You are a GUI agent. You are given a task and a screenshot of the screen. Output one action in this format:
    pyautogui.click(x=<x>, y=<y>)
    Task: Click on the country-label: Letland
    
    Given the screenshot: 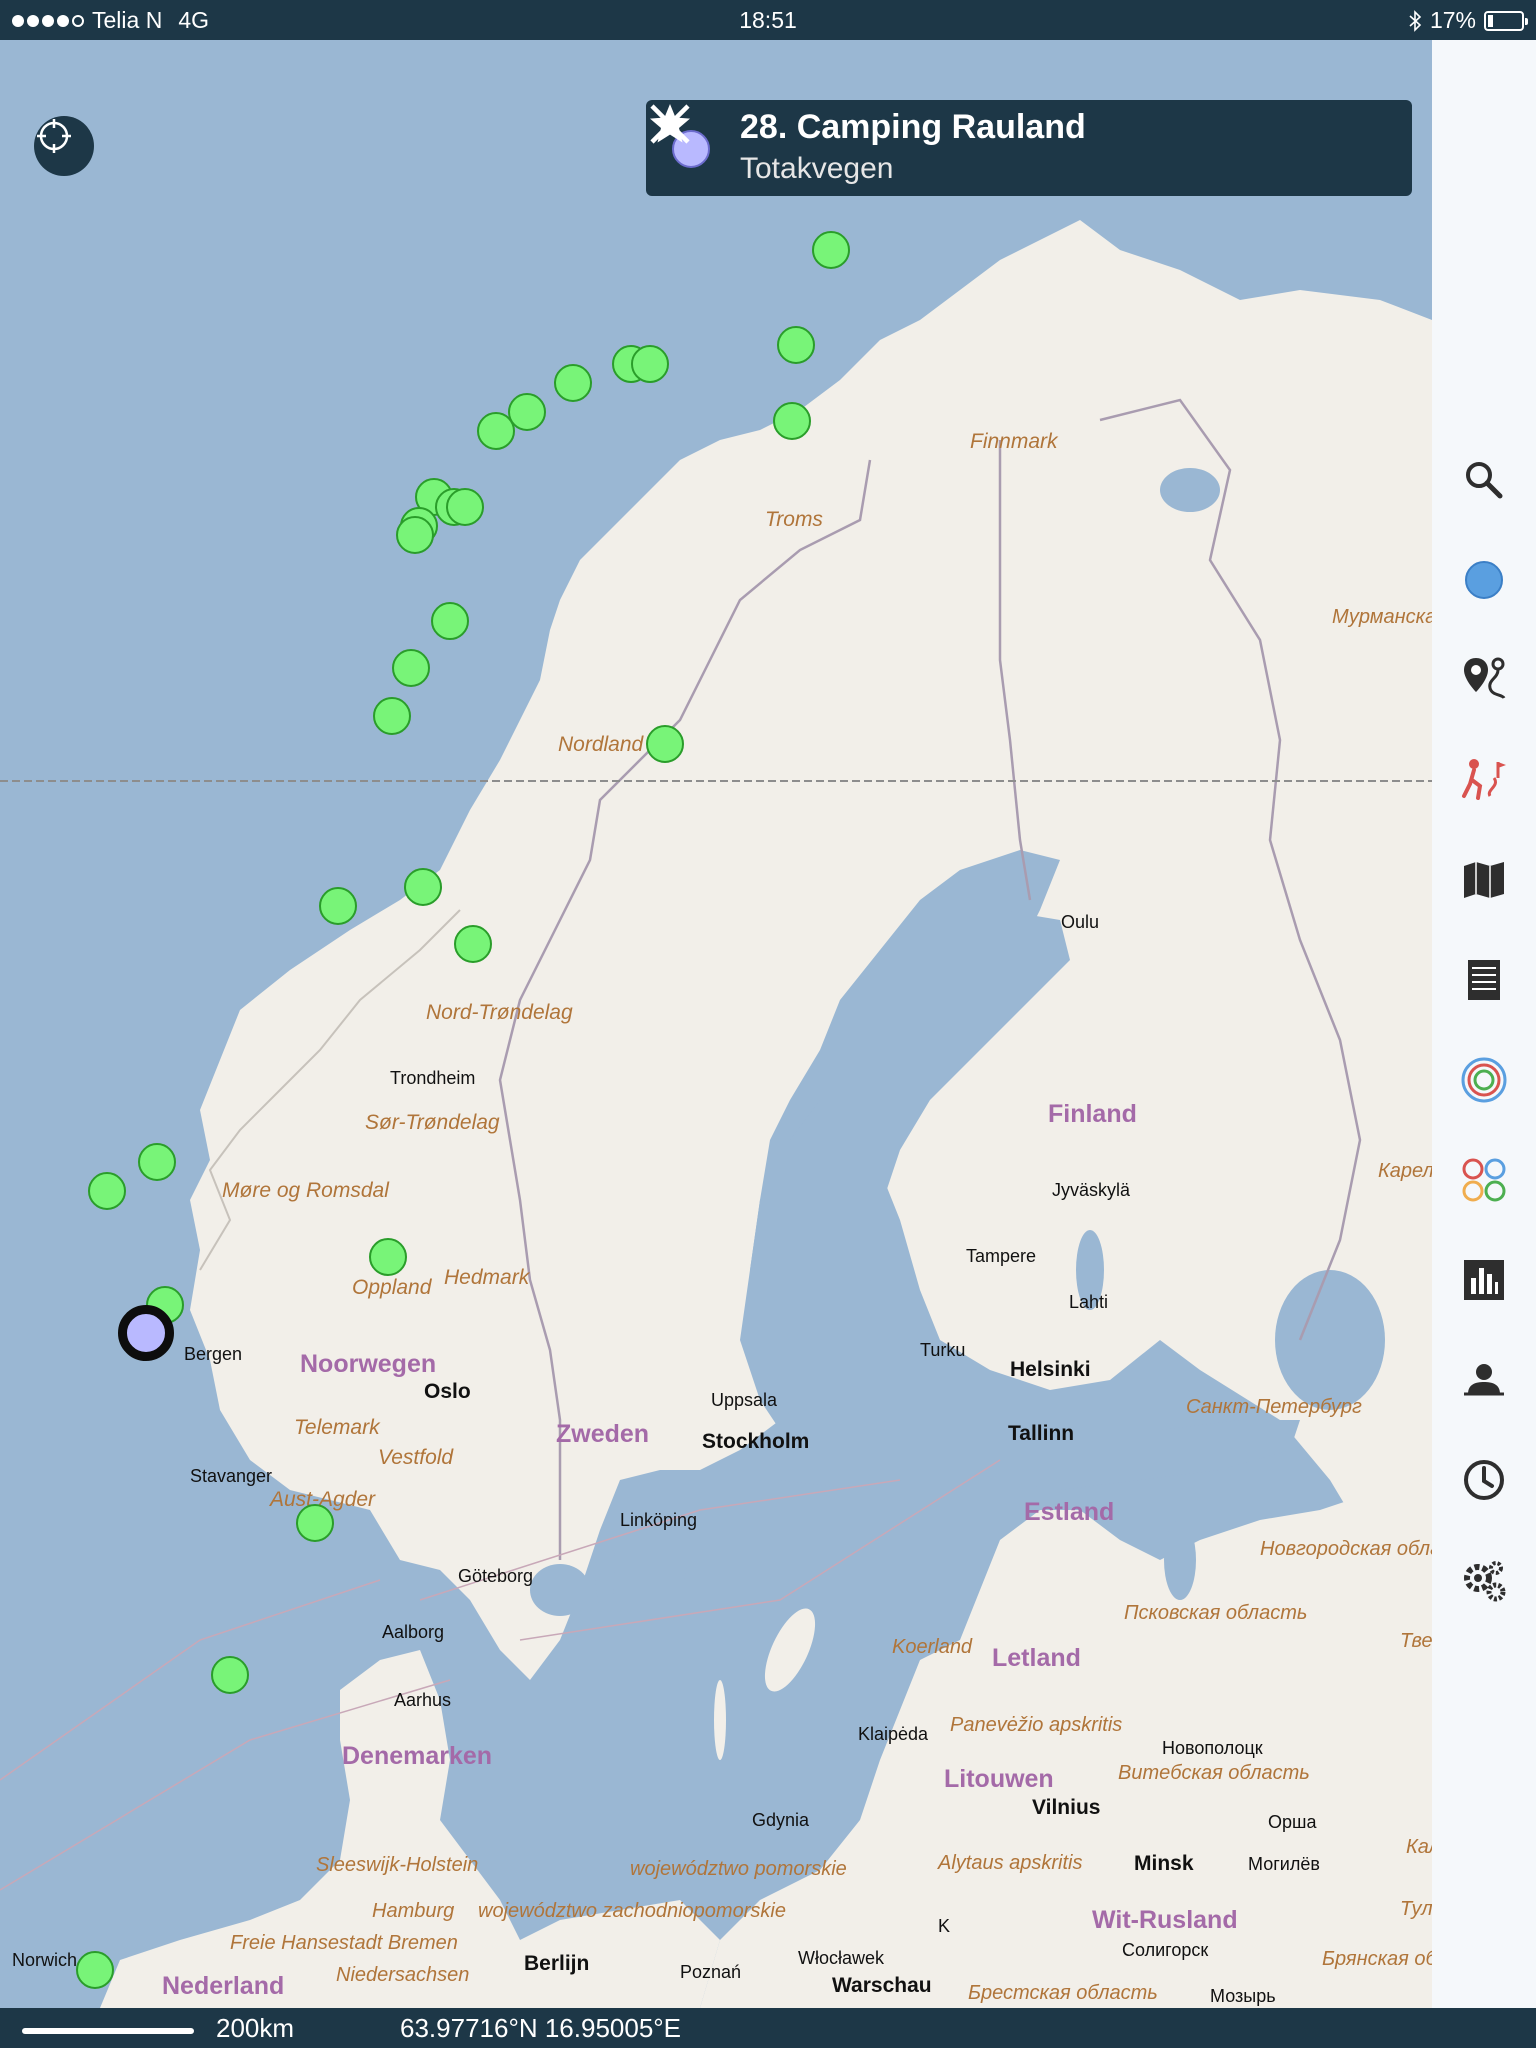 What is the action you would take?
    pyautogui.click(x=1036, y=1658)
    